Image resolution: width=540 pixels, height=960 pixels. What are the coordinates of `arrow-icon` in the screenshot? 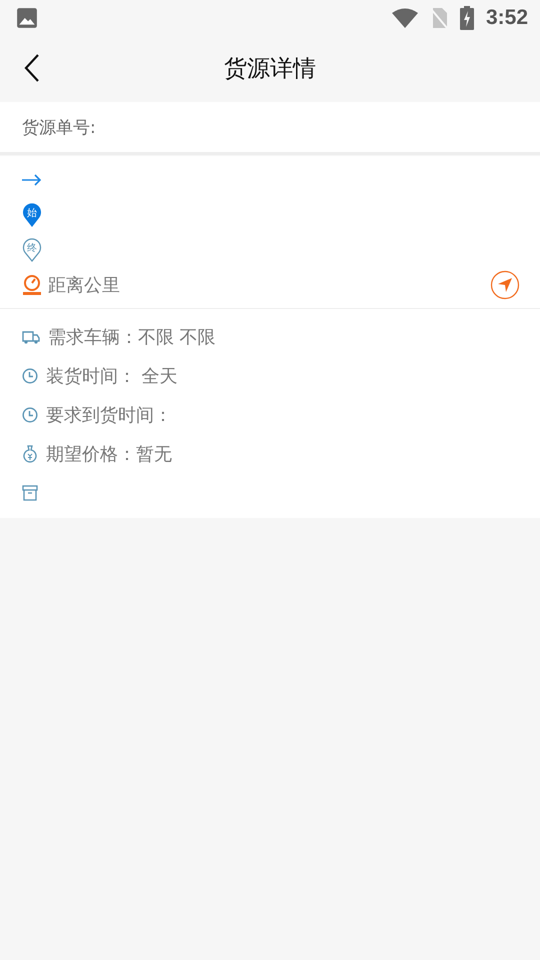 It's located at (32, 180).